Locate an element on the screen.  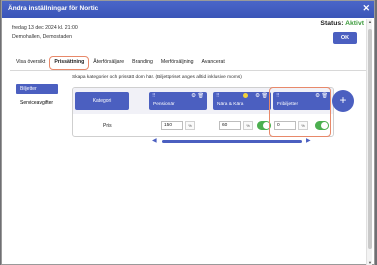
sidebar-item-service-fees: Serviceavgifter is located at coordinates (37, 103).